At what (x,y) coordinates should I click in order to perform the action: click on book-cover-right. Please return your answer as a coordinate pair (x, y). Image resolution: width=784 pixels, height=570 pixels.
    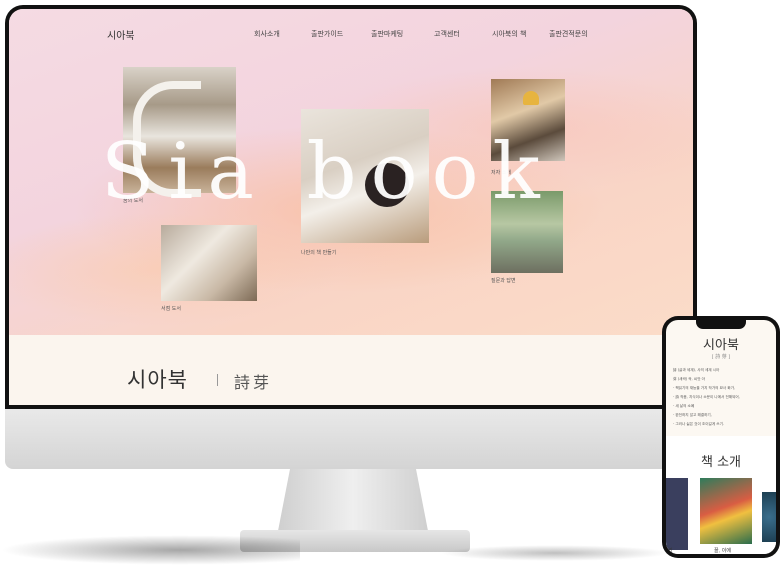
    Looking at the image, I should click on (769, 517).